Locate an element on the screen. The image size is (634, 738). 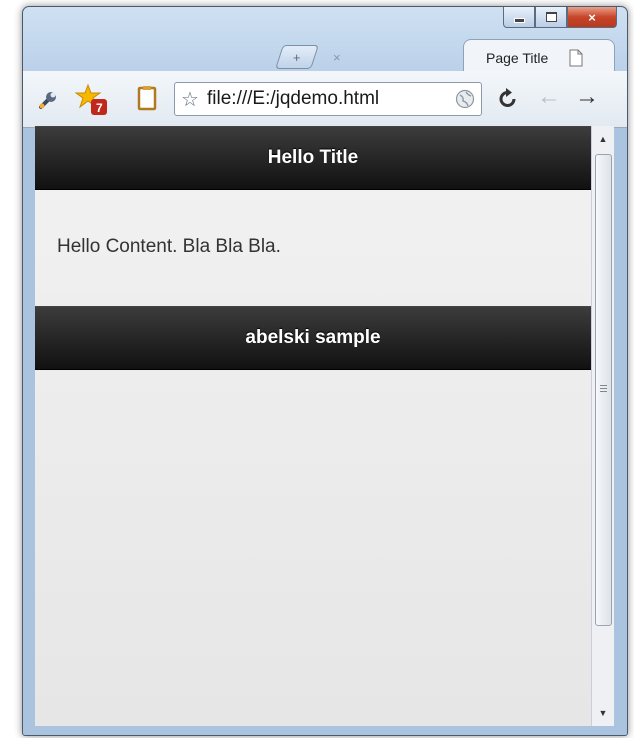
scroll-grip-icon is located at coordinates (603, 385).